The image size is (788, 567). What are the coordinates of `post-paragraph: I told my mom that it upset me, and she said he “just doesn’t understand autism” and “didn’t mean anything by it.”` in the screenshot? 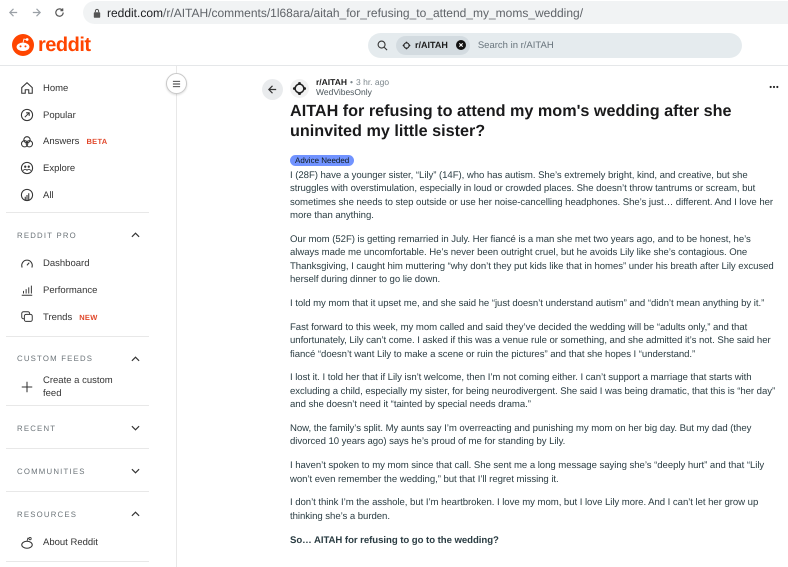 It's located at (528, 303).